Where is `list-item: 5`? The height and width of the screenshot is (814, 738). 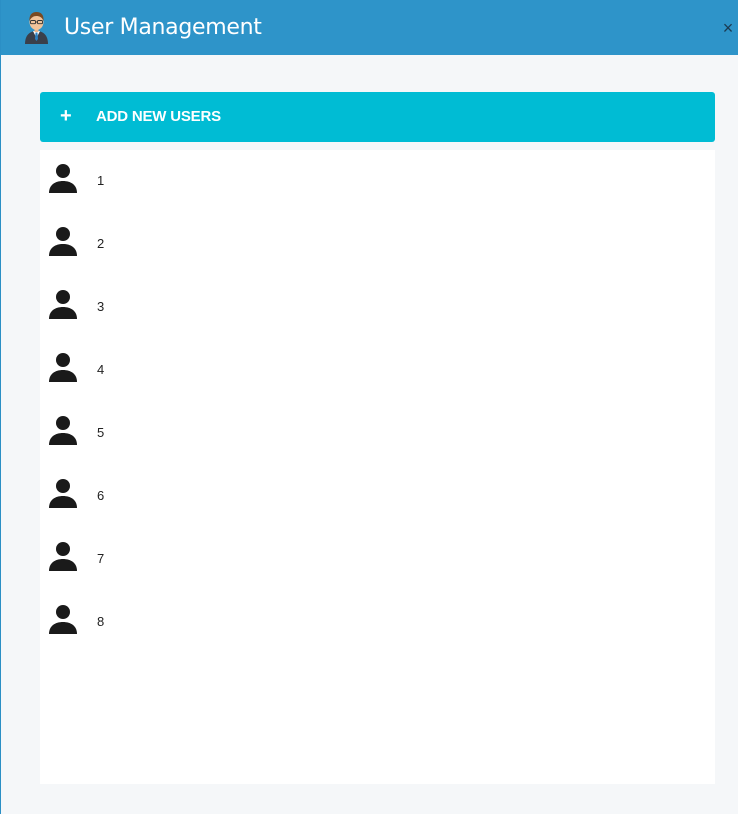 list-item: 5 is located at coordinates (377, 426).